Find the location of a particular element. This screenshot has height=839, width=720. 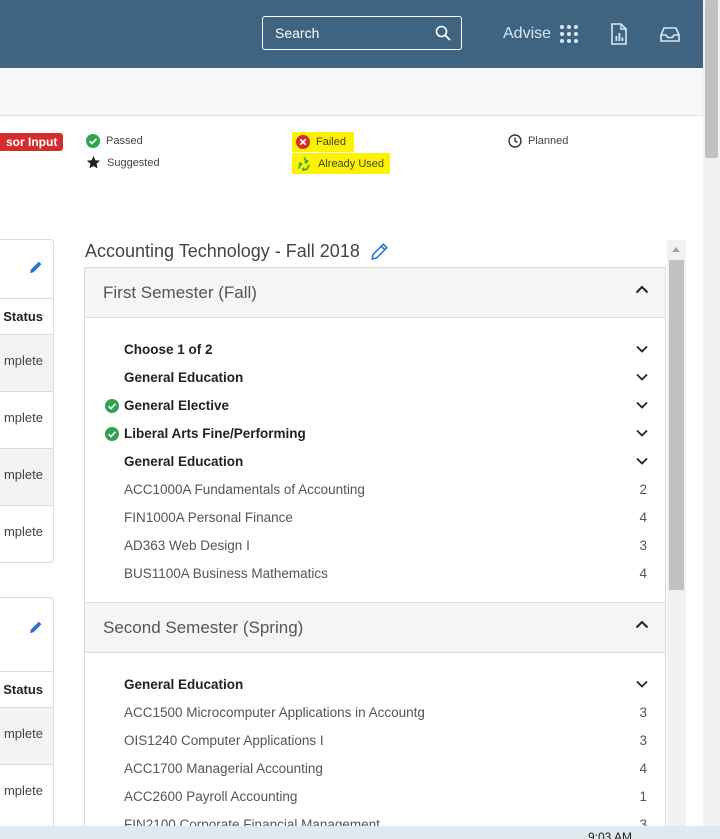

plan-scrollbar is located at coordinates (676, 539).